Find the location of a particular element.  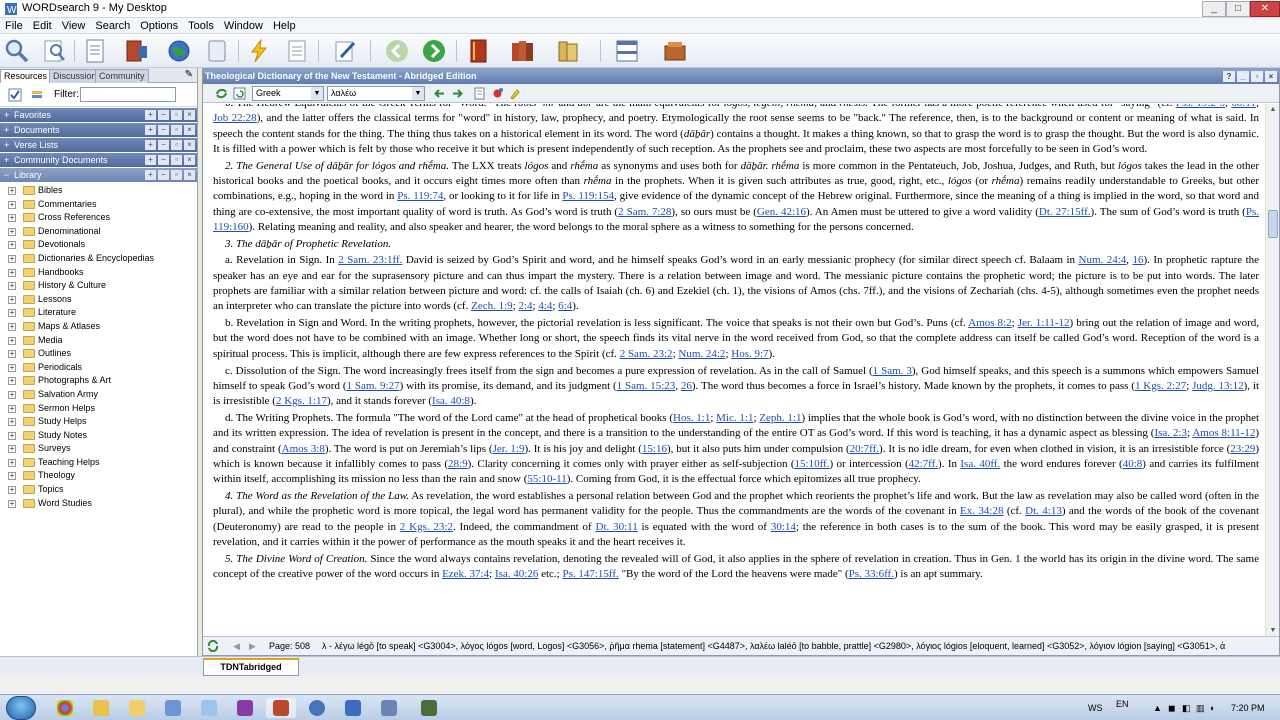

section-documents: + Documents + − ▫ × is located at coordinates (98, 130).